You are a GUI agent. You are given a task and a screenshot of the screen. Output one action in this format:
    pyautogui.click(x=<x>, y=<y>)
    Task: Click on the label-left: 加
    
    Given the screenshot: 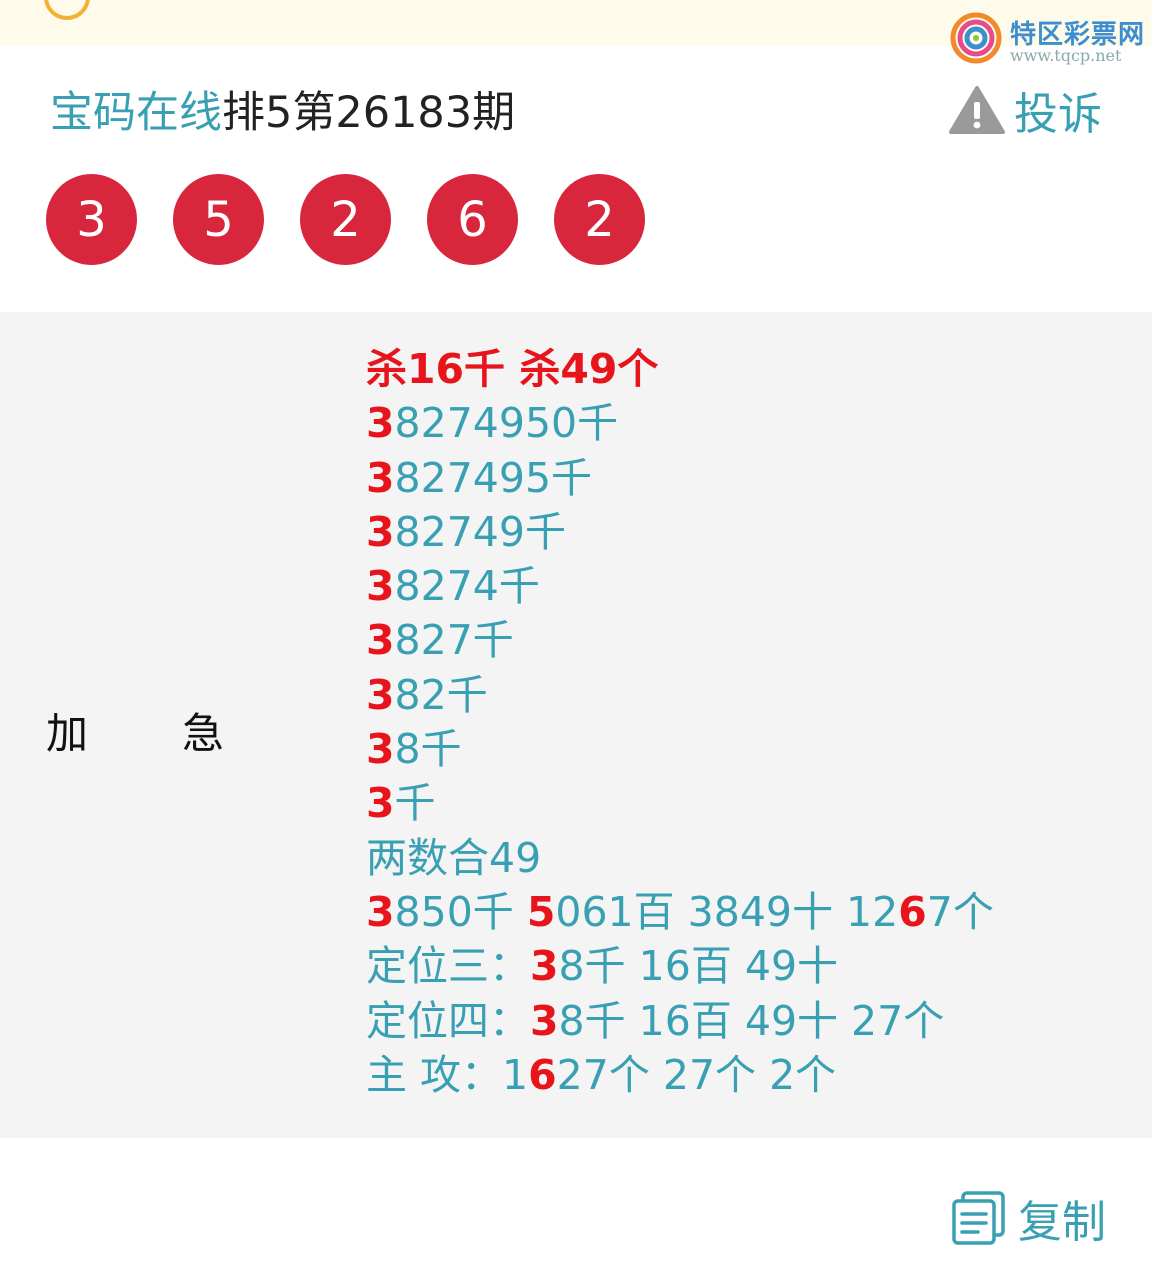 What is the action you would take?
    pyautogui.click(x=67, y=733)
    